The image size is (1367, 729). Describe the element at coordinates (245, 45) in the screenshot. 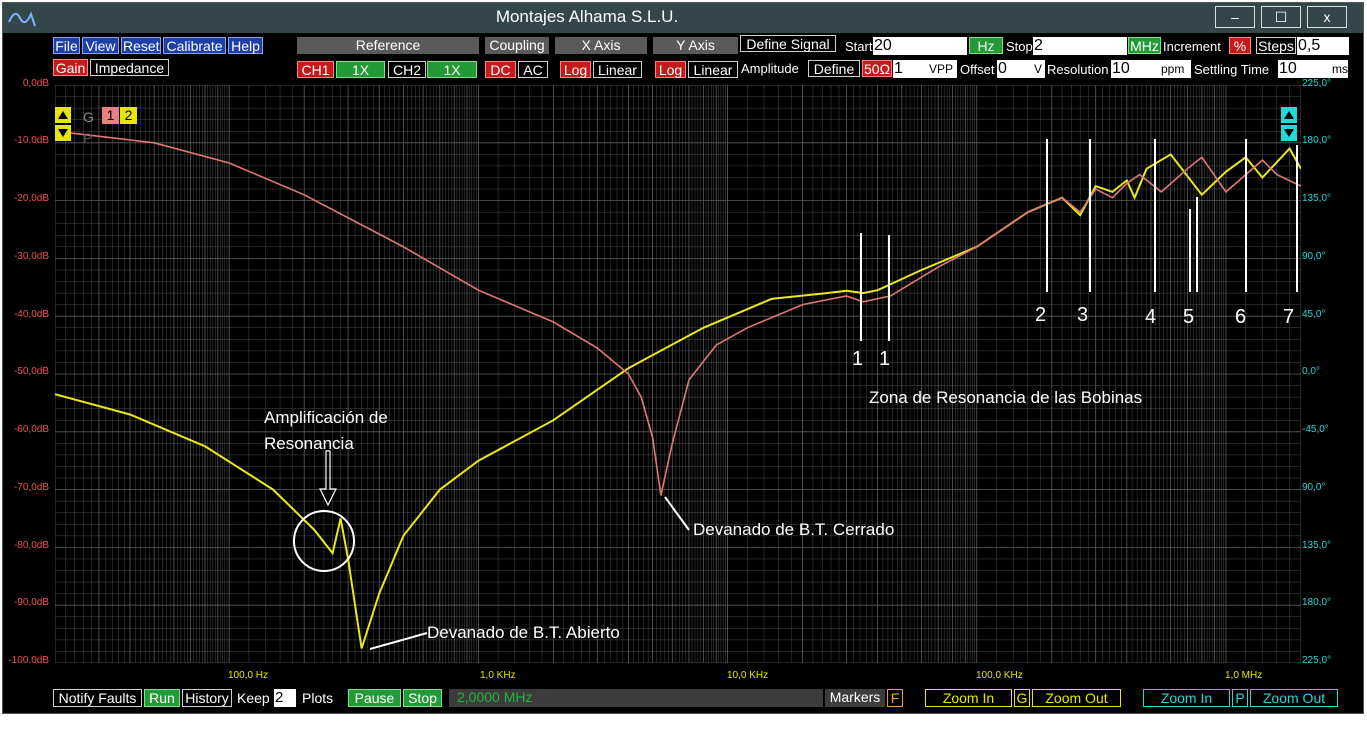

I see `help-menu: Help` at that location.